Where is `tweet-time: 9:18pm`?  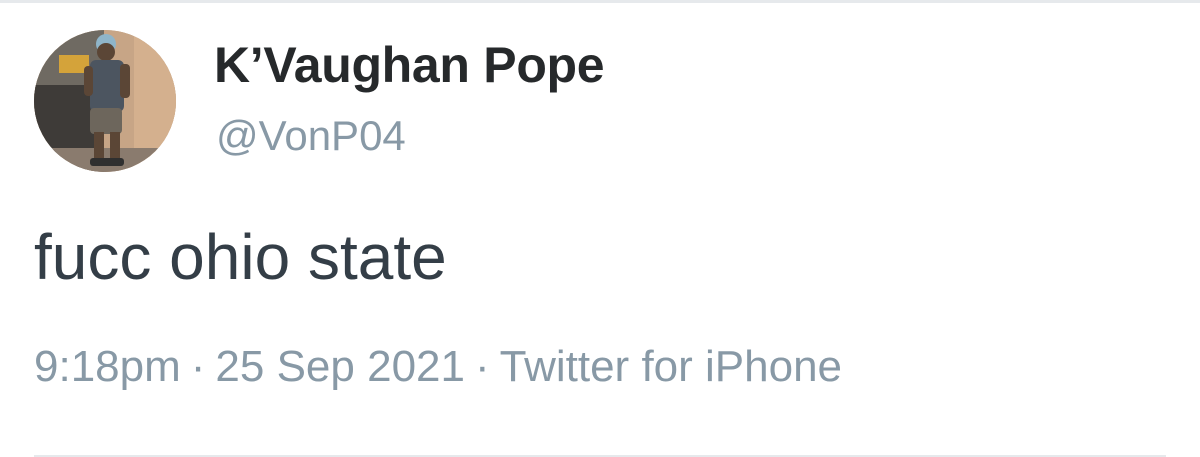 tweet-time: 9:18pm is located at coordinates (107, 366).